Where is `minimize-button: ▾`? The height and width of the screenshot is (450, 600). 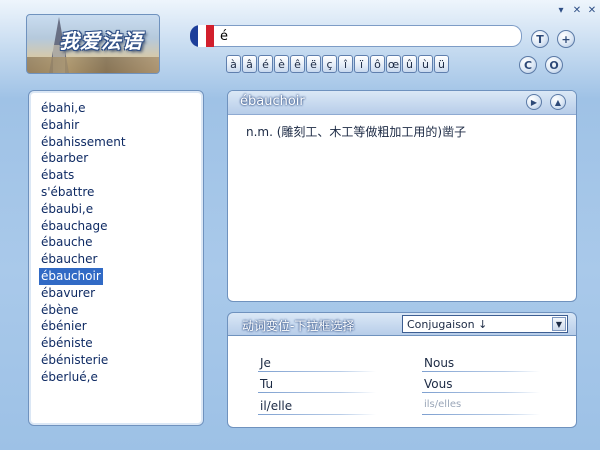
minimize-button: ▾ is located at coordinates (561, 10).